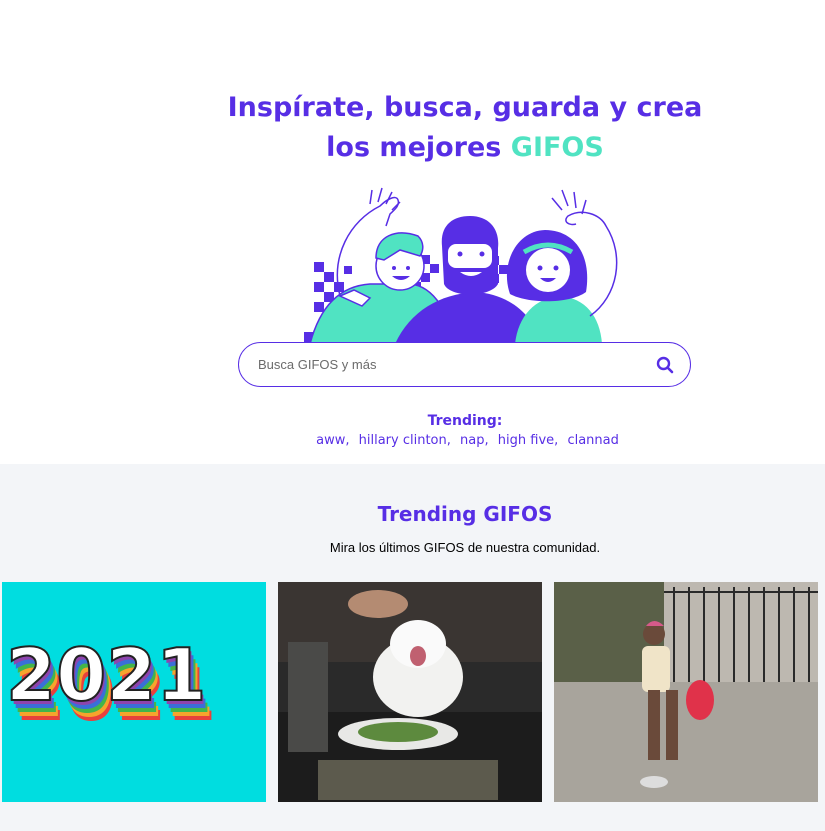 Image resolution: width=825 pixels, height=831 pixels. I want to click on hero-title-prefix: los mejores, so click(418, 147).